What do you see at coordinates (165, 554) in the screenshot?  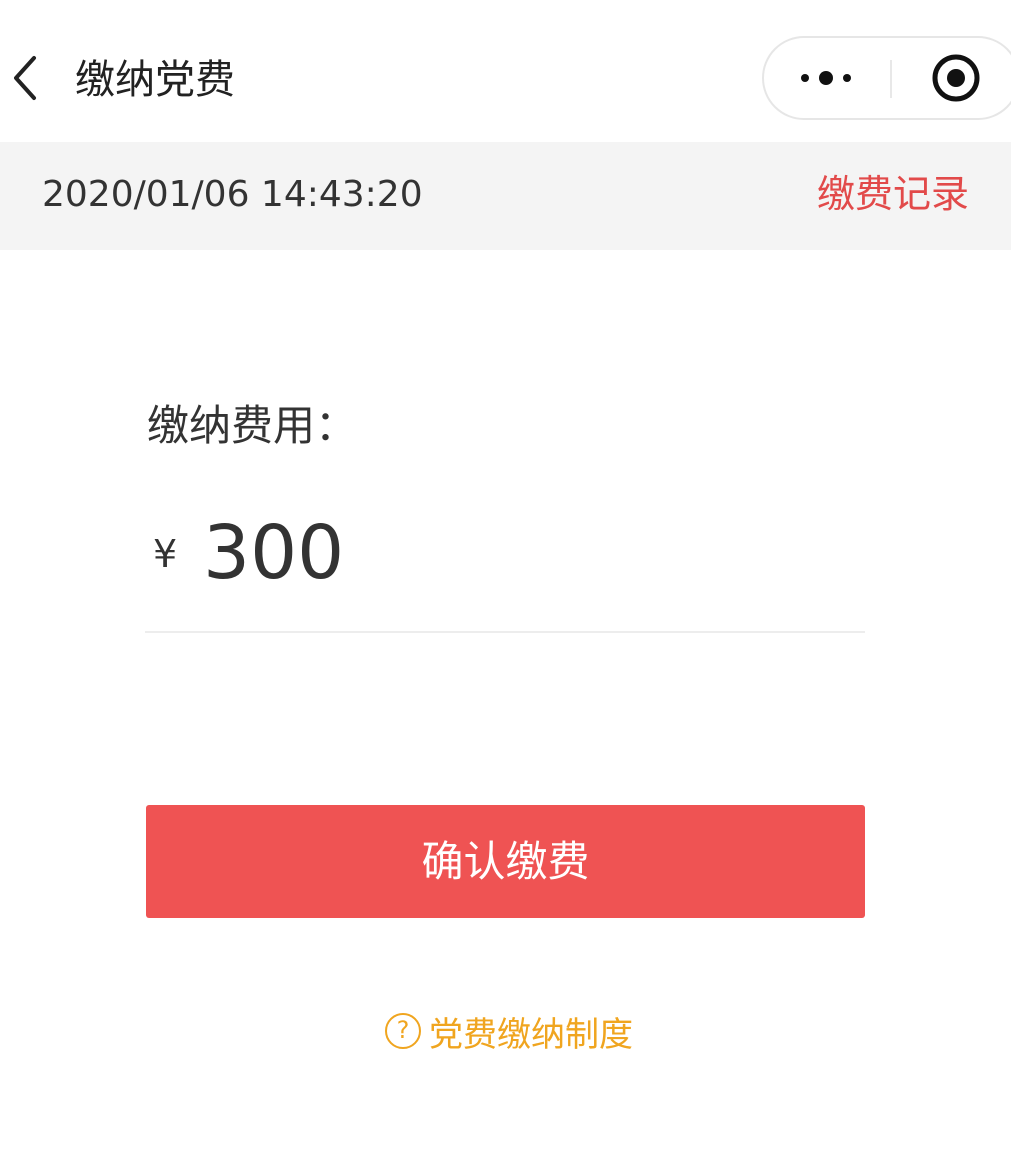 I see `currency-symbol: ¥` at bounding box center [165, 554].